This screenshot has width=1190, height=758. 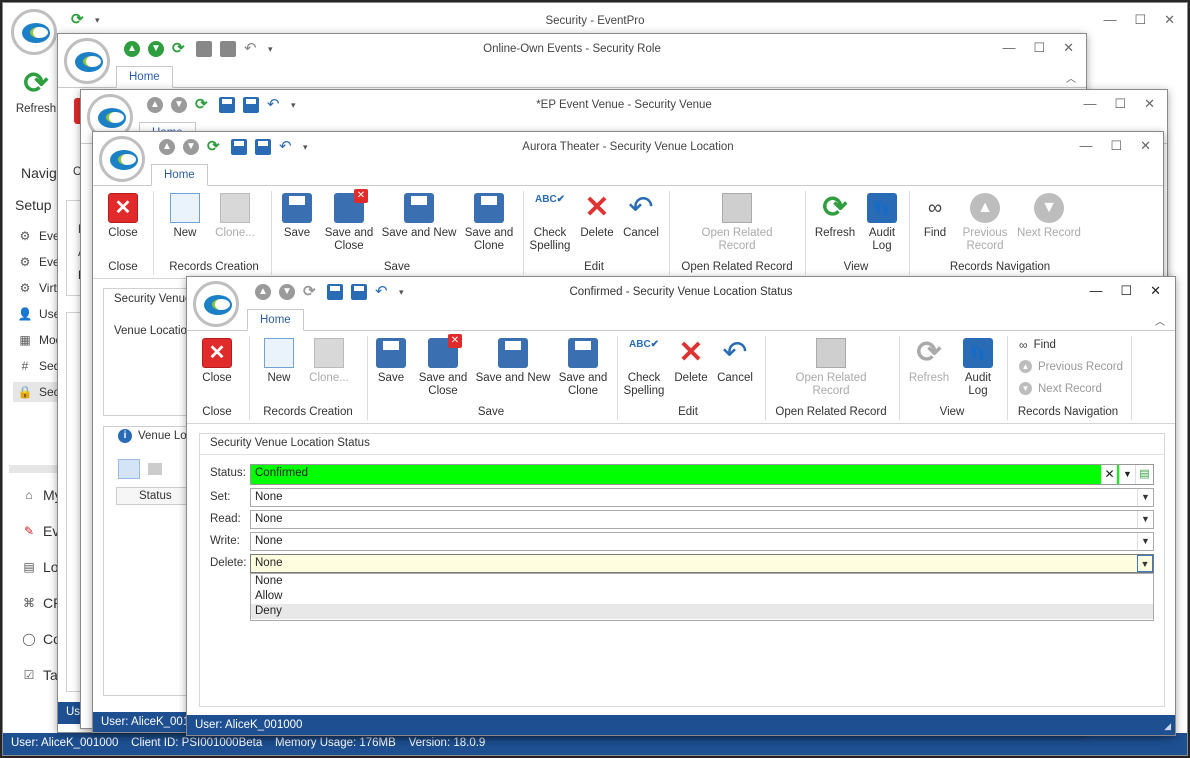 I want to click on nav-item: ✎ Ev, so click(x=40, y=531).